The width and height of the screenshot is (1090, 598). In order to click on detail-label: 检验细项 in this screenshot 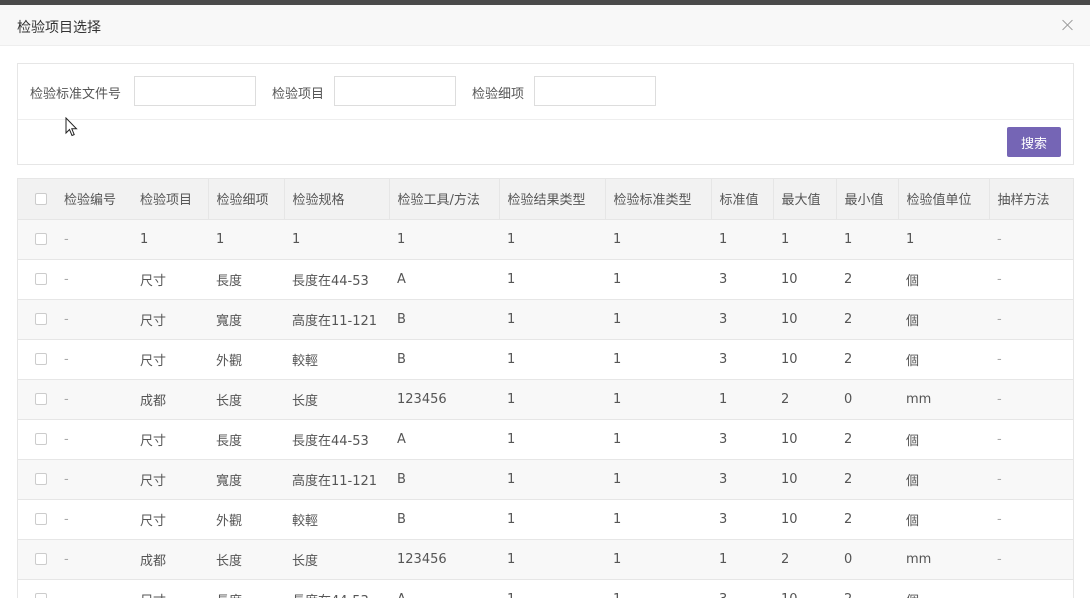, I will do `click(498, 94)`.